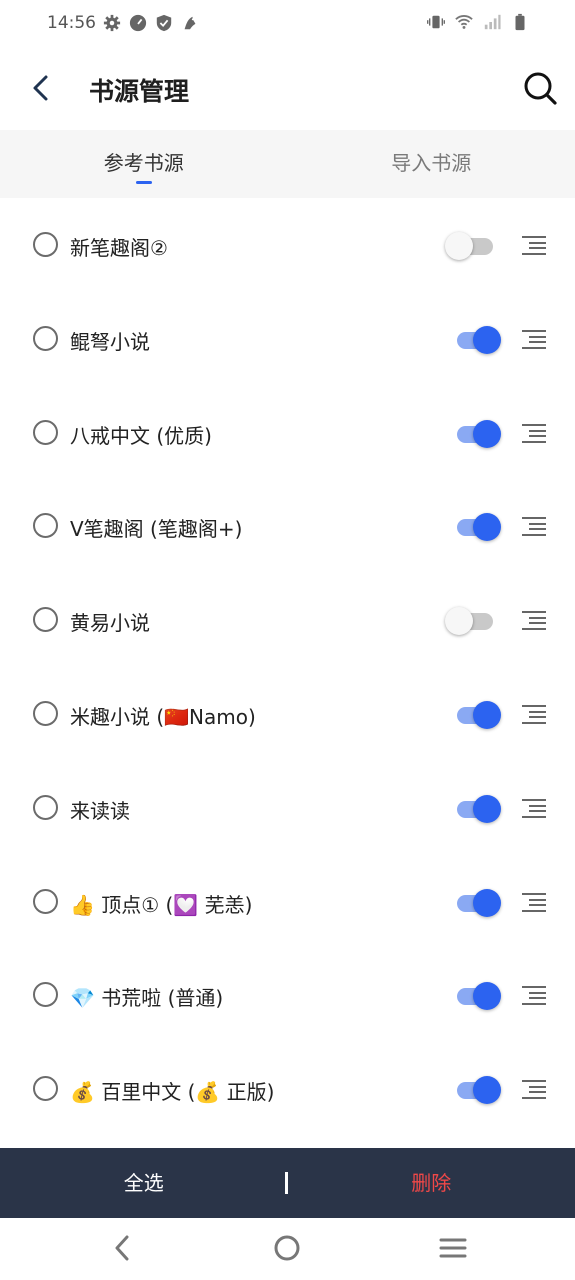 The width and height of the screenshot is (575, 1280). What do you see at coordinates (287, 995) in the screenshot?
I see `list-item: 💎 书荒啦 (普通)` at bounding box center [287, 995].